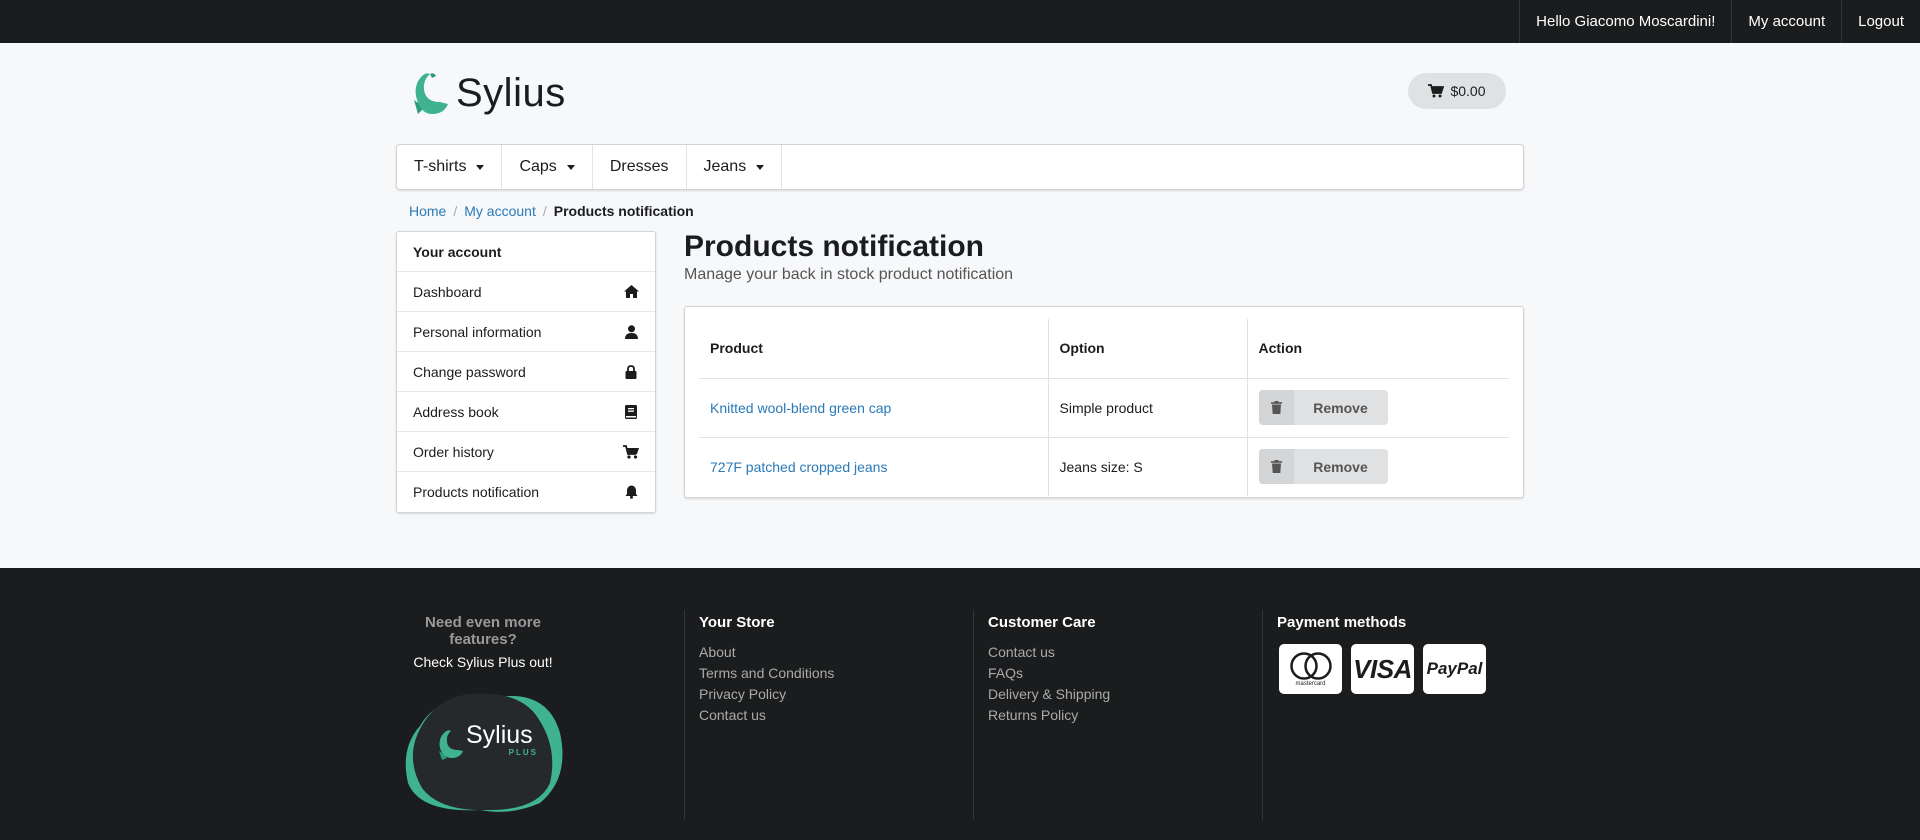 The image size is (1920, 840). What do you see at coordinates (456, 411) in the screenshot?
I see `sidebar-item-label: Address book` at bounding box center [456, 411].